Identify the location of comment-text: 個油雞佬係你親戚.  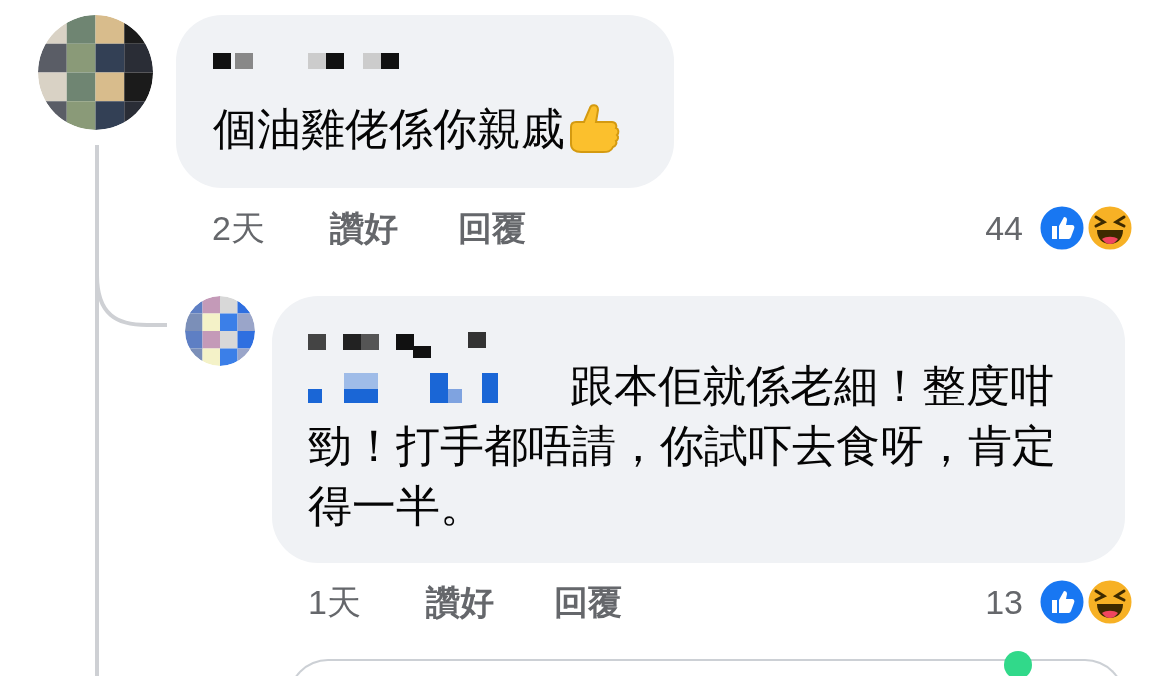
(389, 129).